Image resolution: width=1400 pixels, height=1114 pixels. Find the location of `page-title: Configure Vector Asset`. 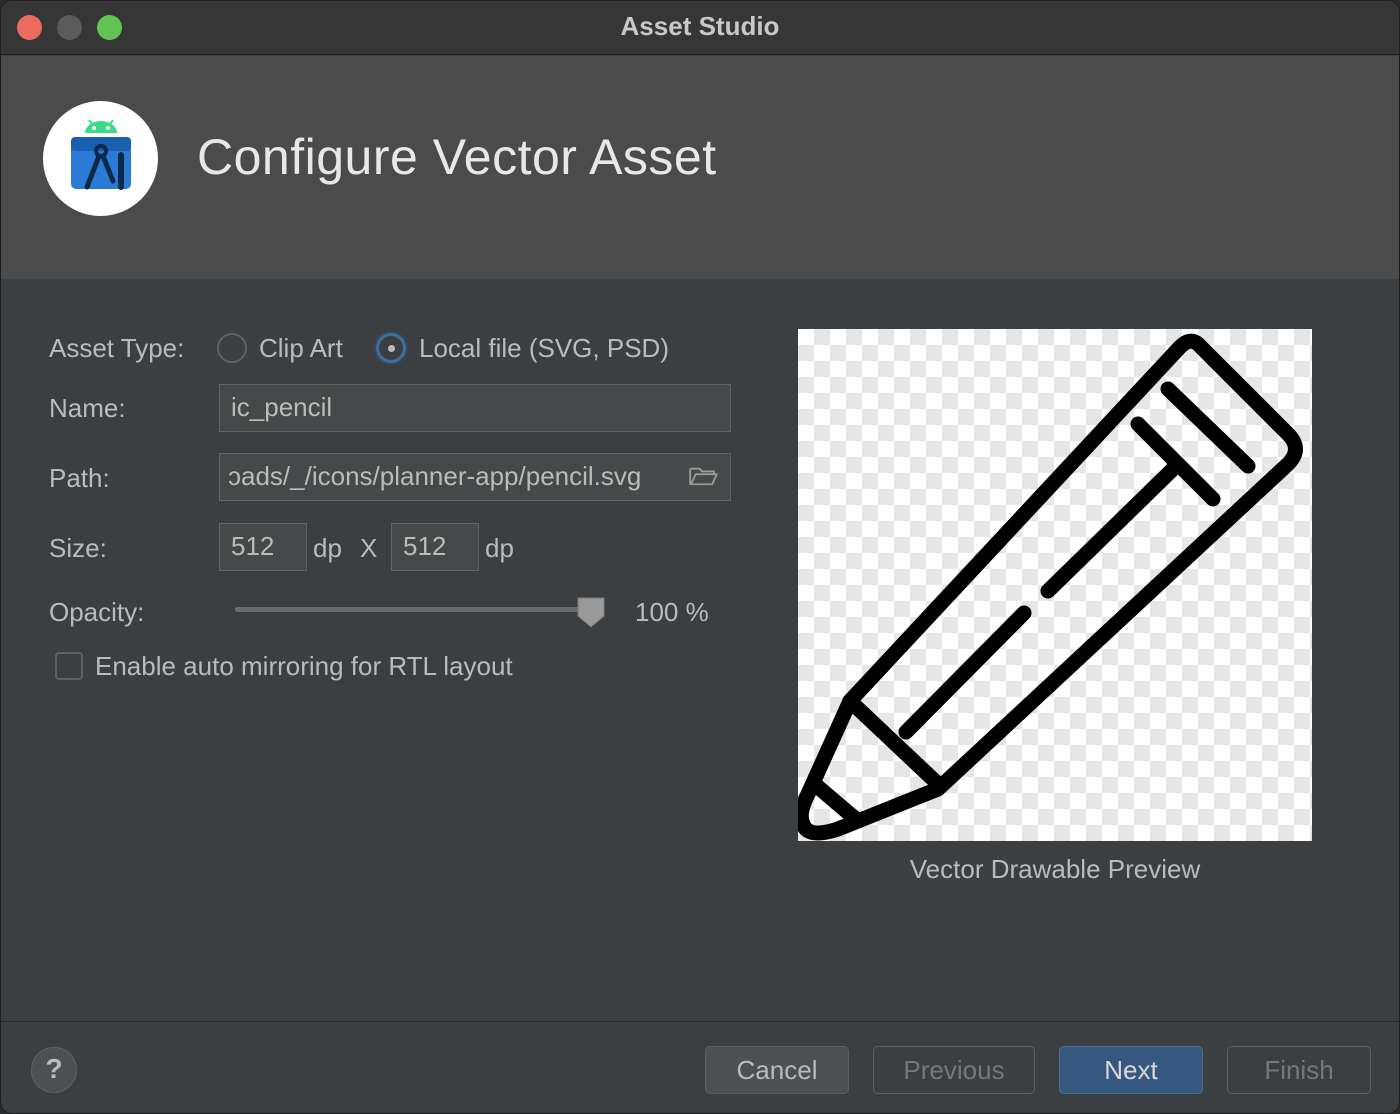

page-title: Configure Vector Asset is located at coordinates (457, 157).